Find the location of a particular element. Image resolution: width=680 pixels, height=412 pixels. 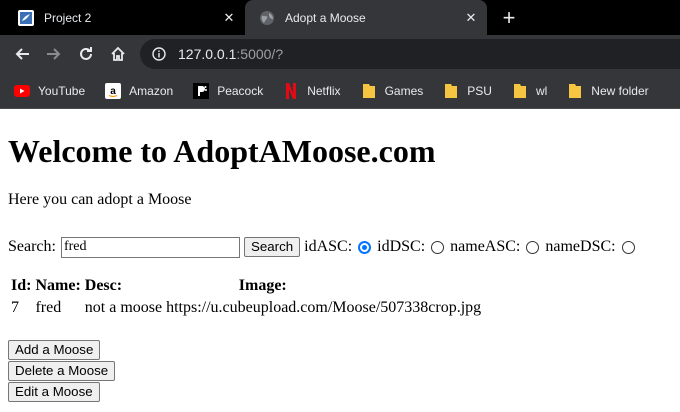

tab-adopt-a-moose: Adopt a Moose ✕ is located at coordinates (366, 17).